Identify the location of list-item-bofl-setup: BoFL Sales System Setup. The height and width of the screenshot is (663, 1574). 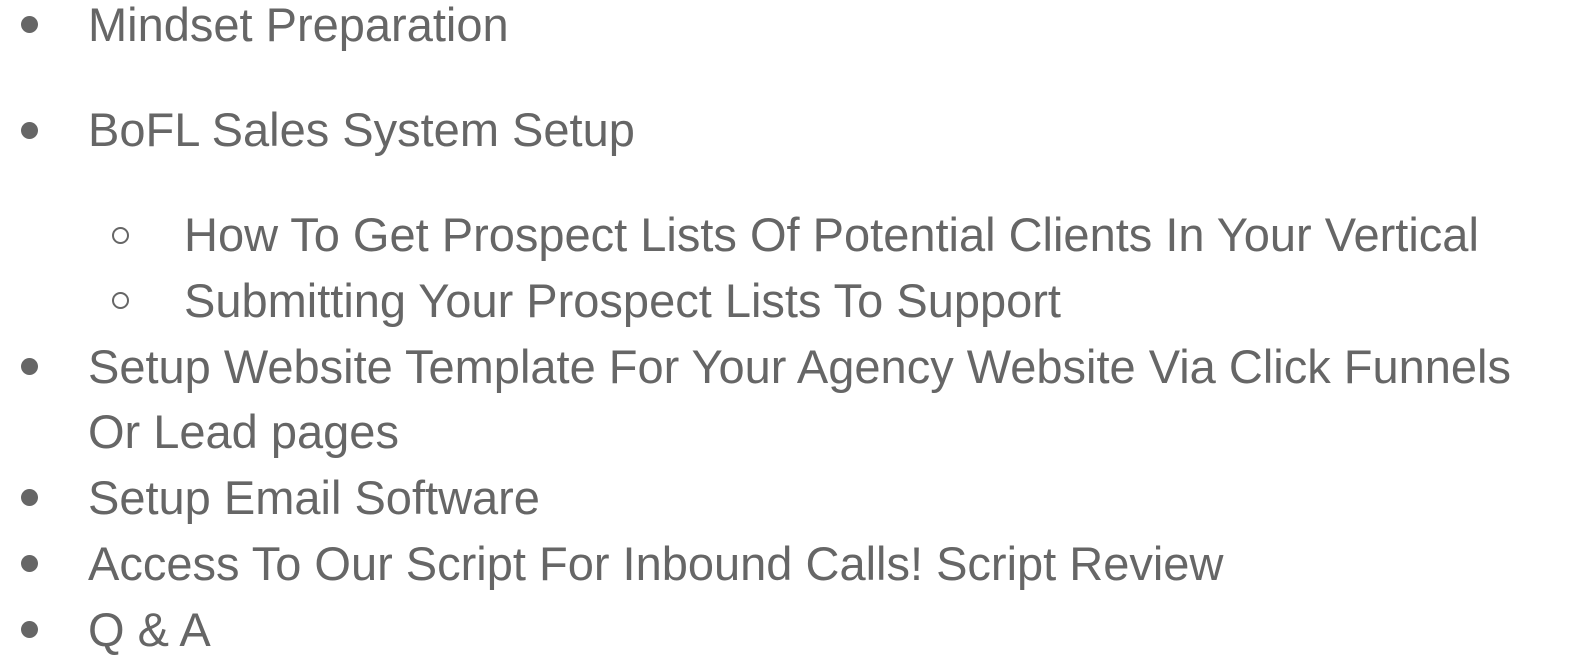
(361, 129).